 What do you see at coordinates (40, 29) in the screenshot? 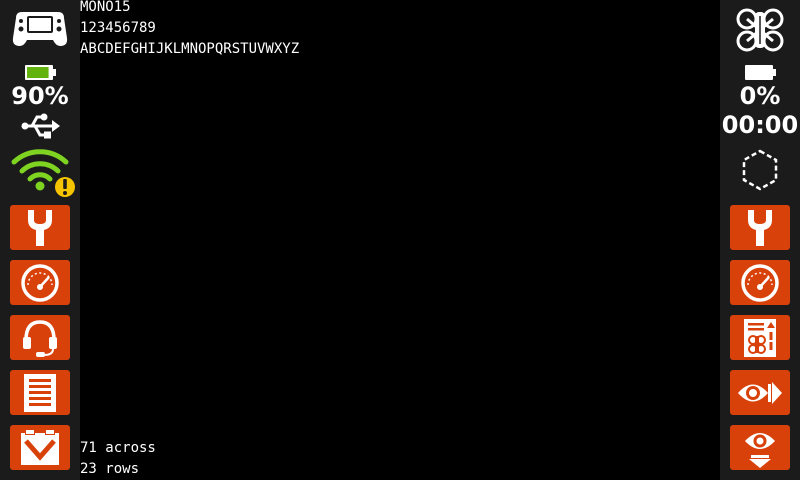
I see `gamepad-icon` at bounding box center [40, 29].